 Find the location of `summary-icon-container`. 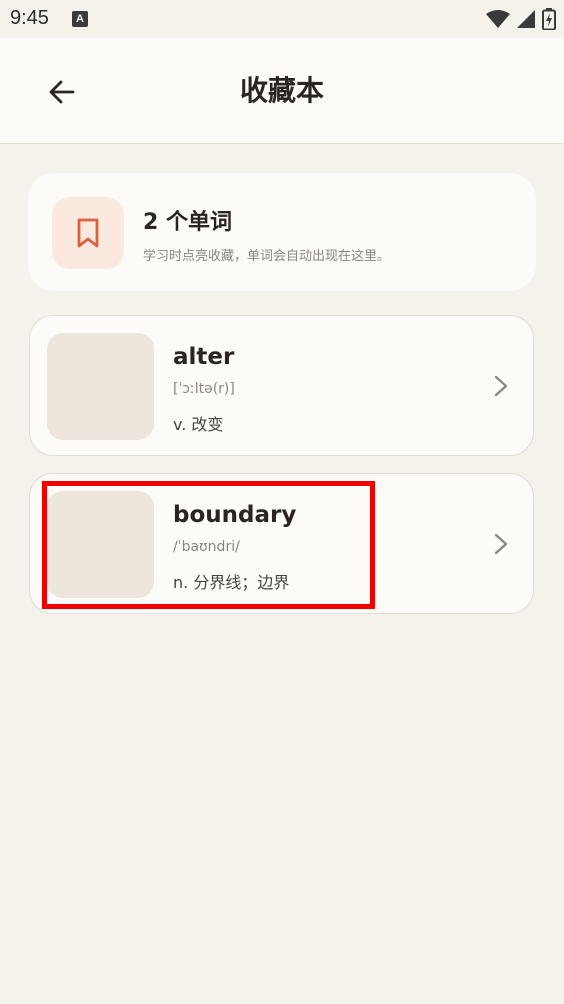

summary-icon-container is located at coordinates (88, 233).